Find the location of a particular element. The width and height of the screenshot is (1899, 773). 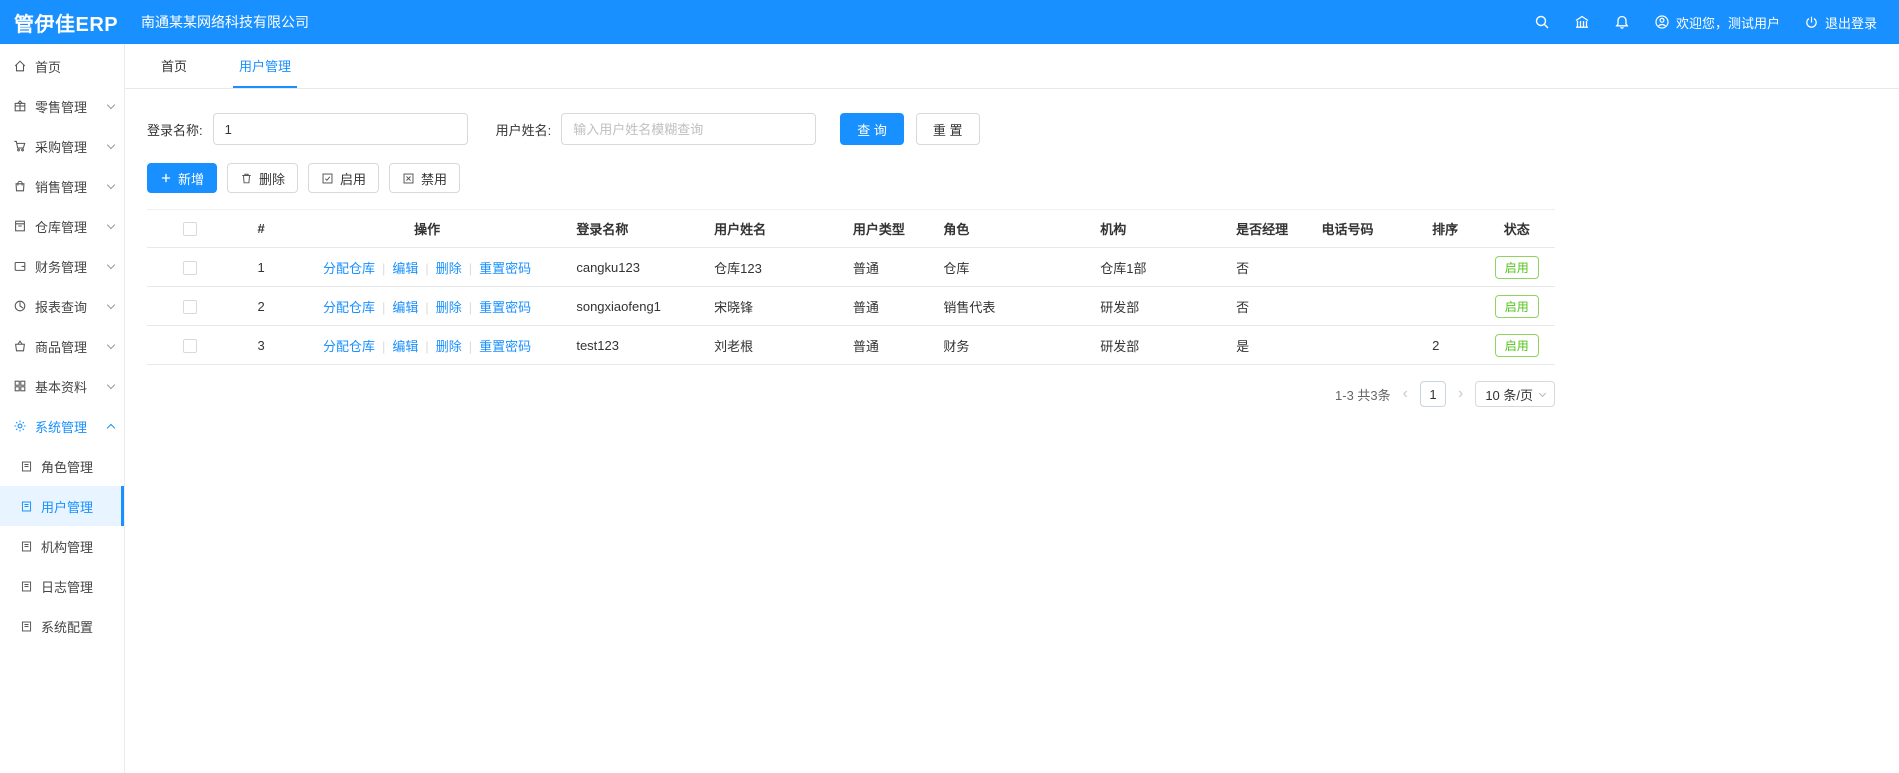

page-1-button: 1 is located at coordinates (1432, 394).